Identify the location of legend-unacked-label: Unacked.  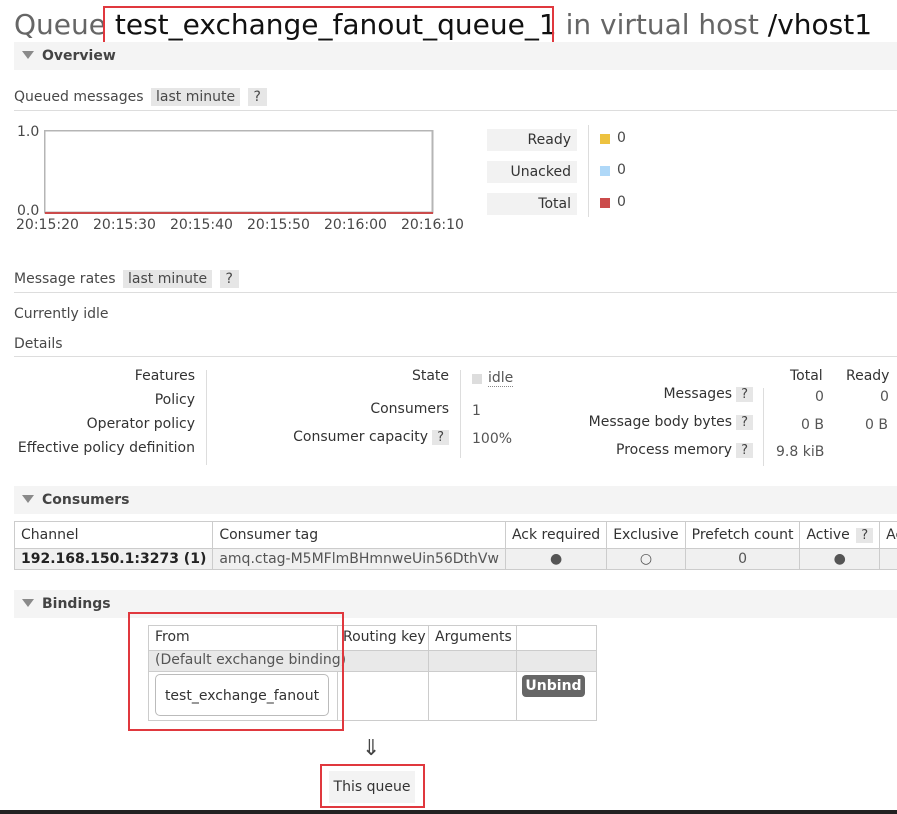
(532, 172).